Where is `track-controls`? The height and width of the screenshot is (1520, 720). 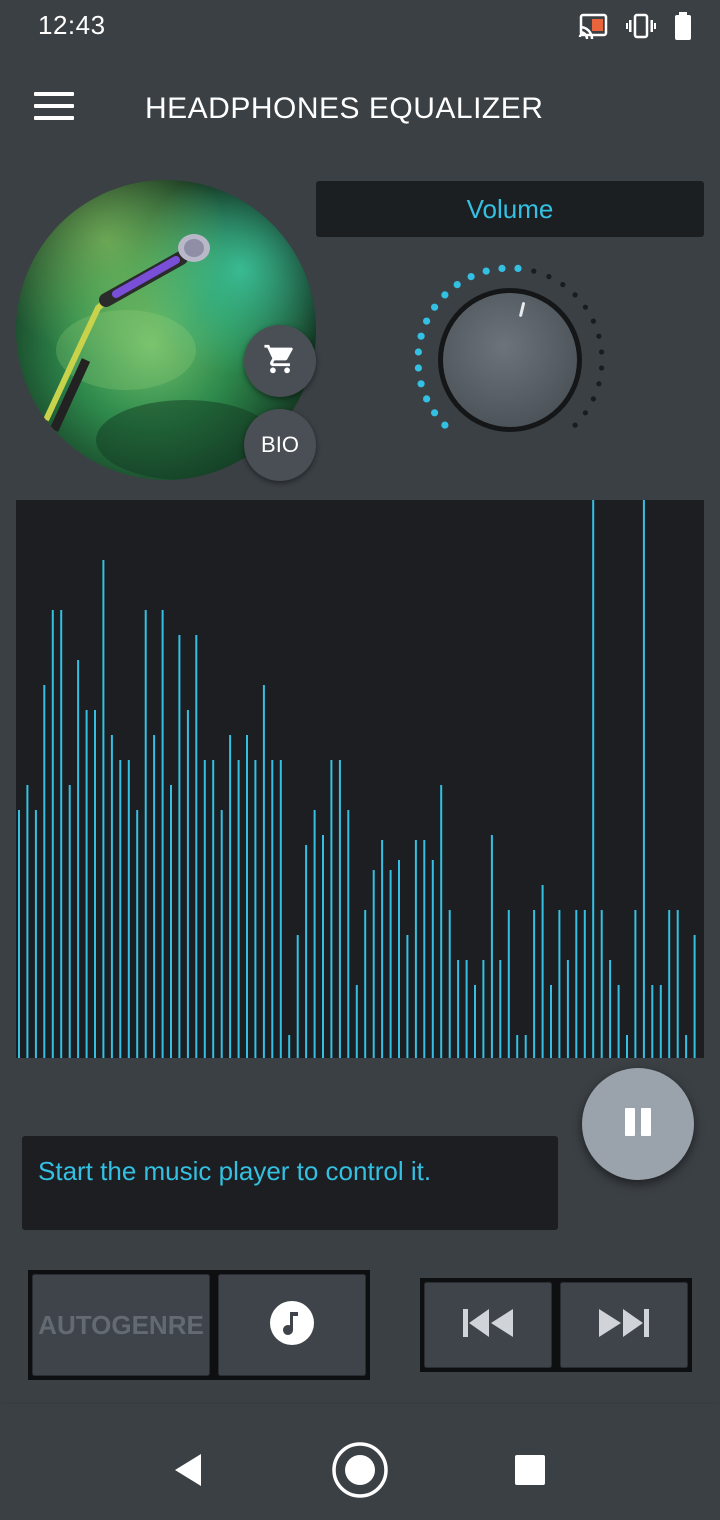
track-controls is located at coordinates (556, 1325).